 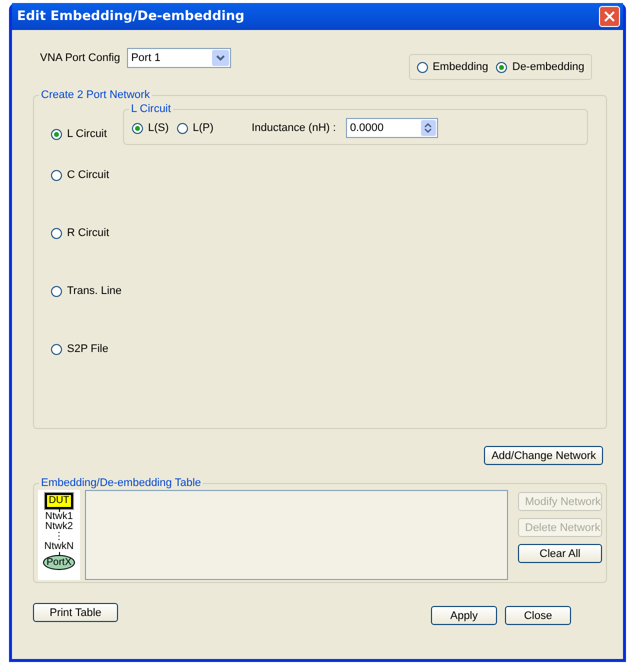 I want to click on mode-radio: Embedding, so click(x=452, y=67).